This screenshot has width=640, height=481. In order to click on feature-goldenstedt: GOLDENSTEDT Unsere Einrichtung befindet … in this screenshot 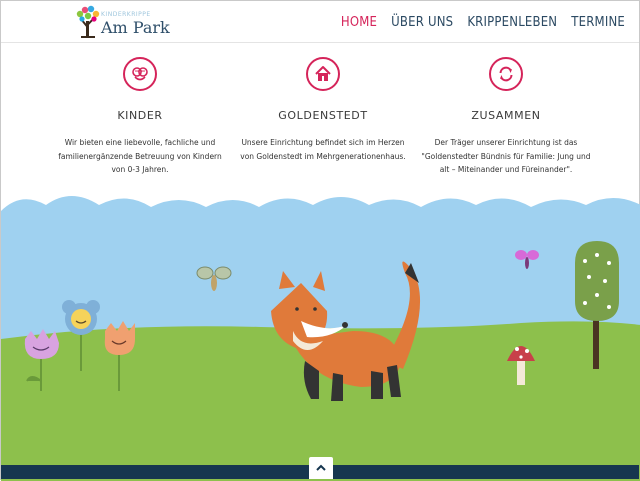, I will do `click(323, 117)`.